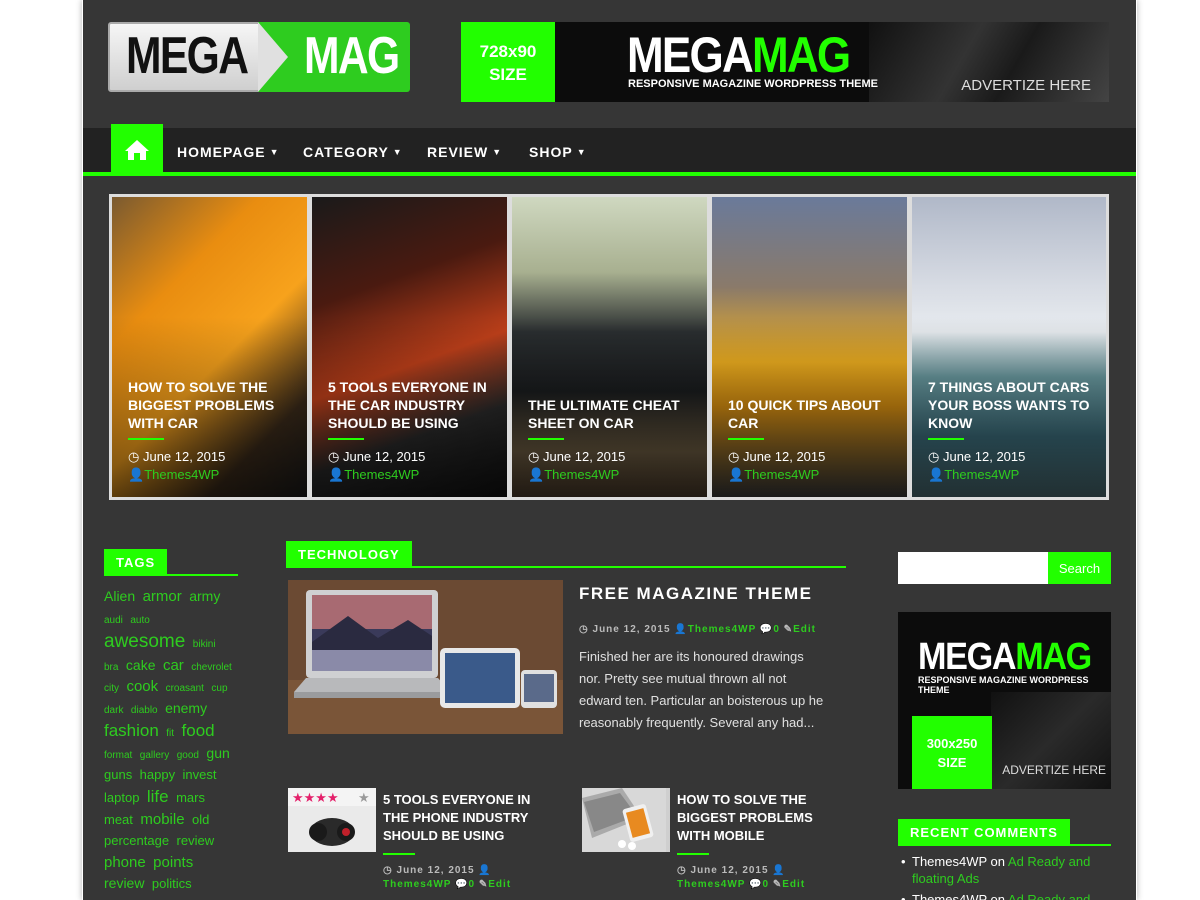 Image resolution: width=1200 pixels, height=900 pixels. Describe the element at coordinates (186, 708) in the screenshot. I see `tag-link: enemy` at that location.